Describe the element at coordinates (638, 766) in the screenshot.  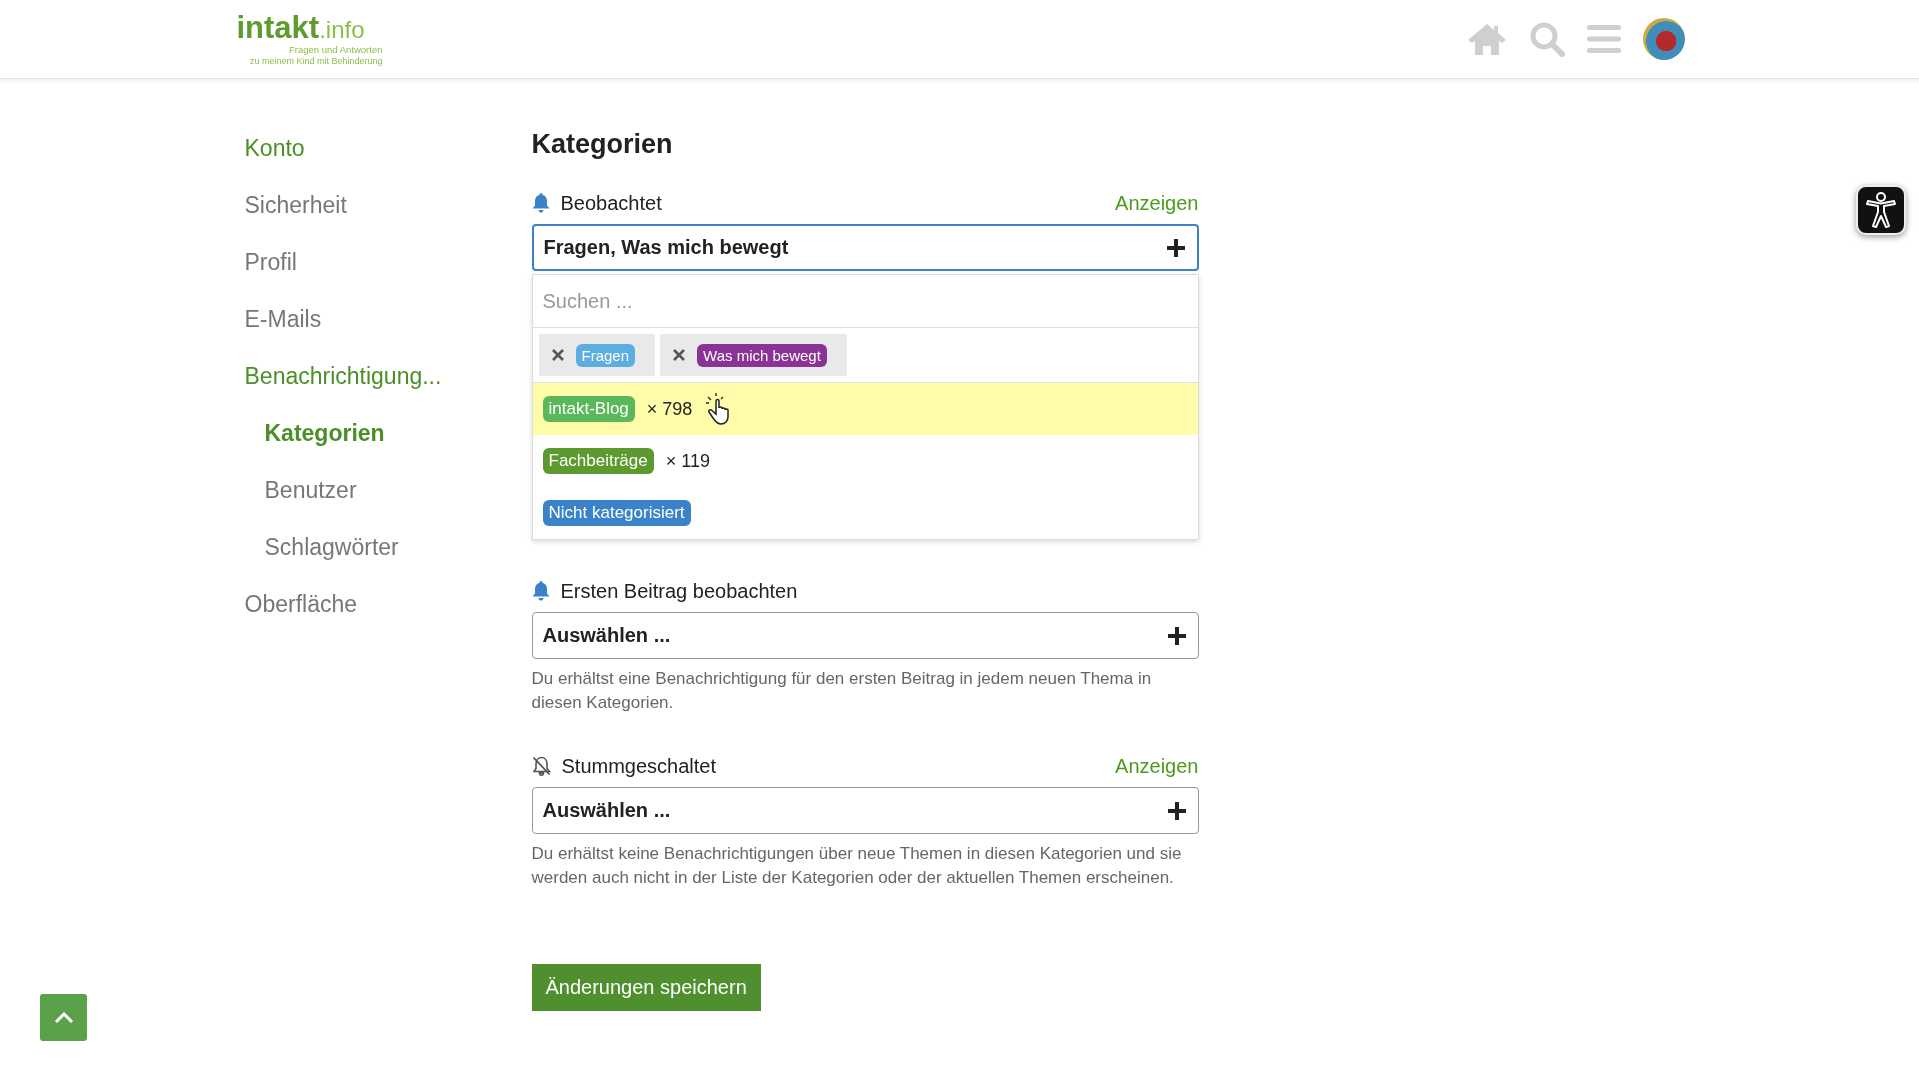
I see `section-label: Stummgeschaltet` at that location.